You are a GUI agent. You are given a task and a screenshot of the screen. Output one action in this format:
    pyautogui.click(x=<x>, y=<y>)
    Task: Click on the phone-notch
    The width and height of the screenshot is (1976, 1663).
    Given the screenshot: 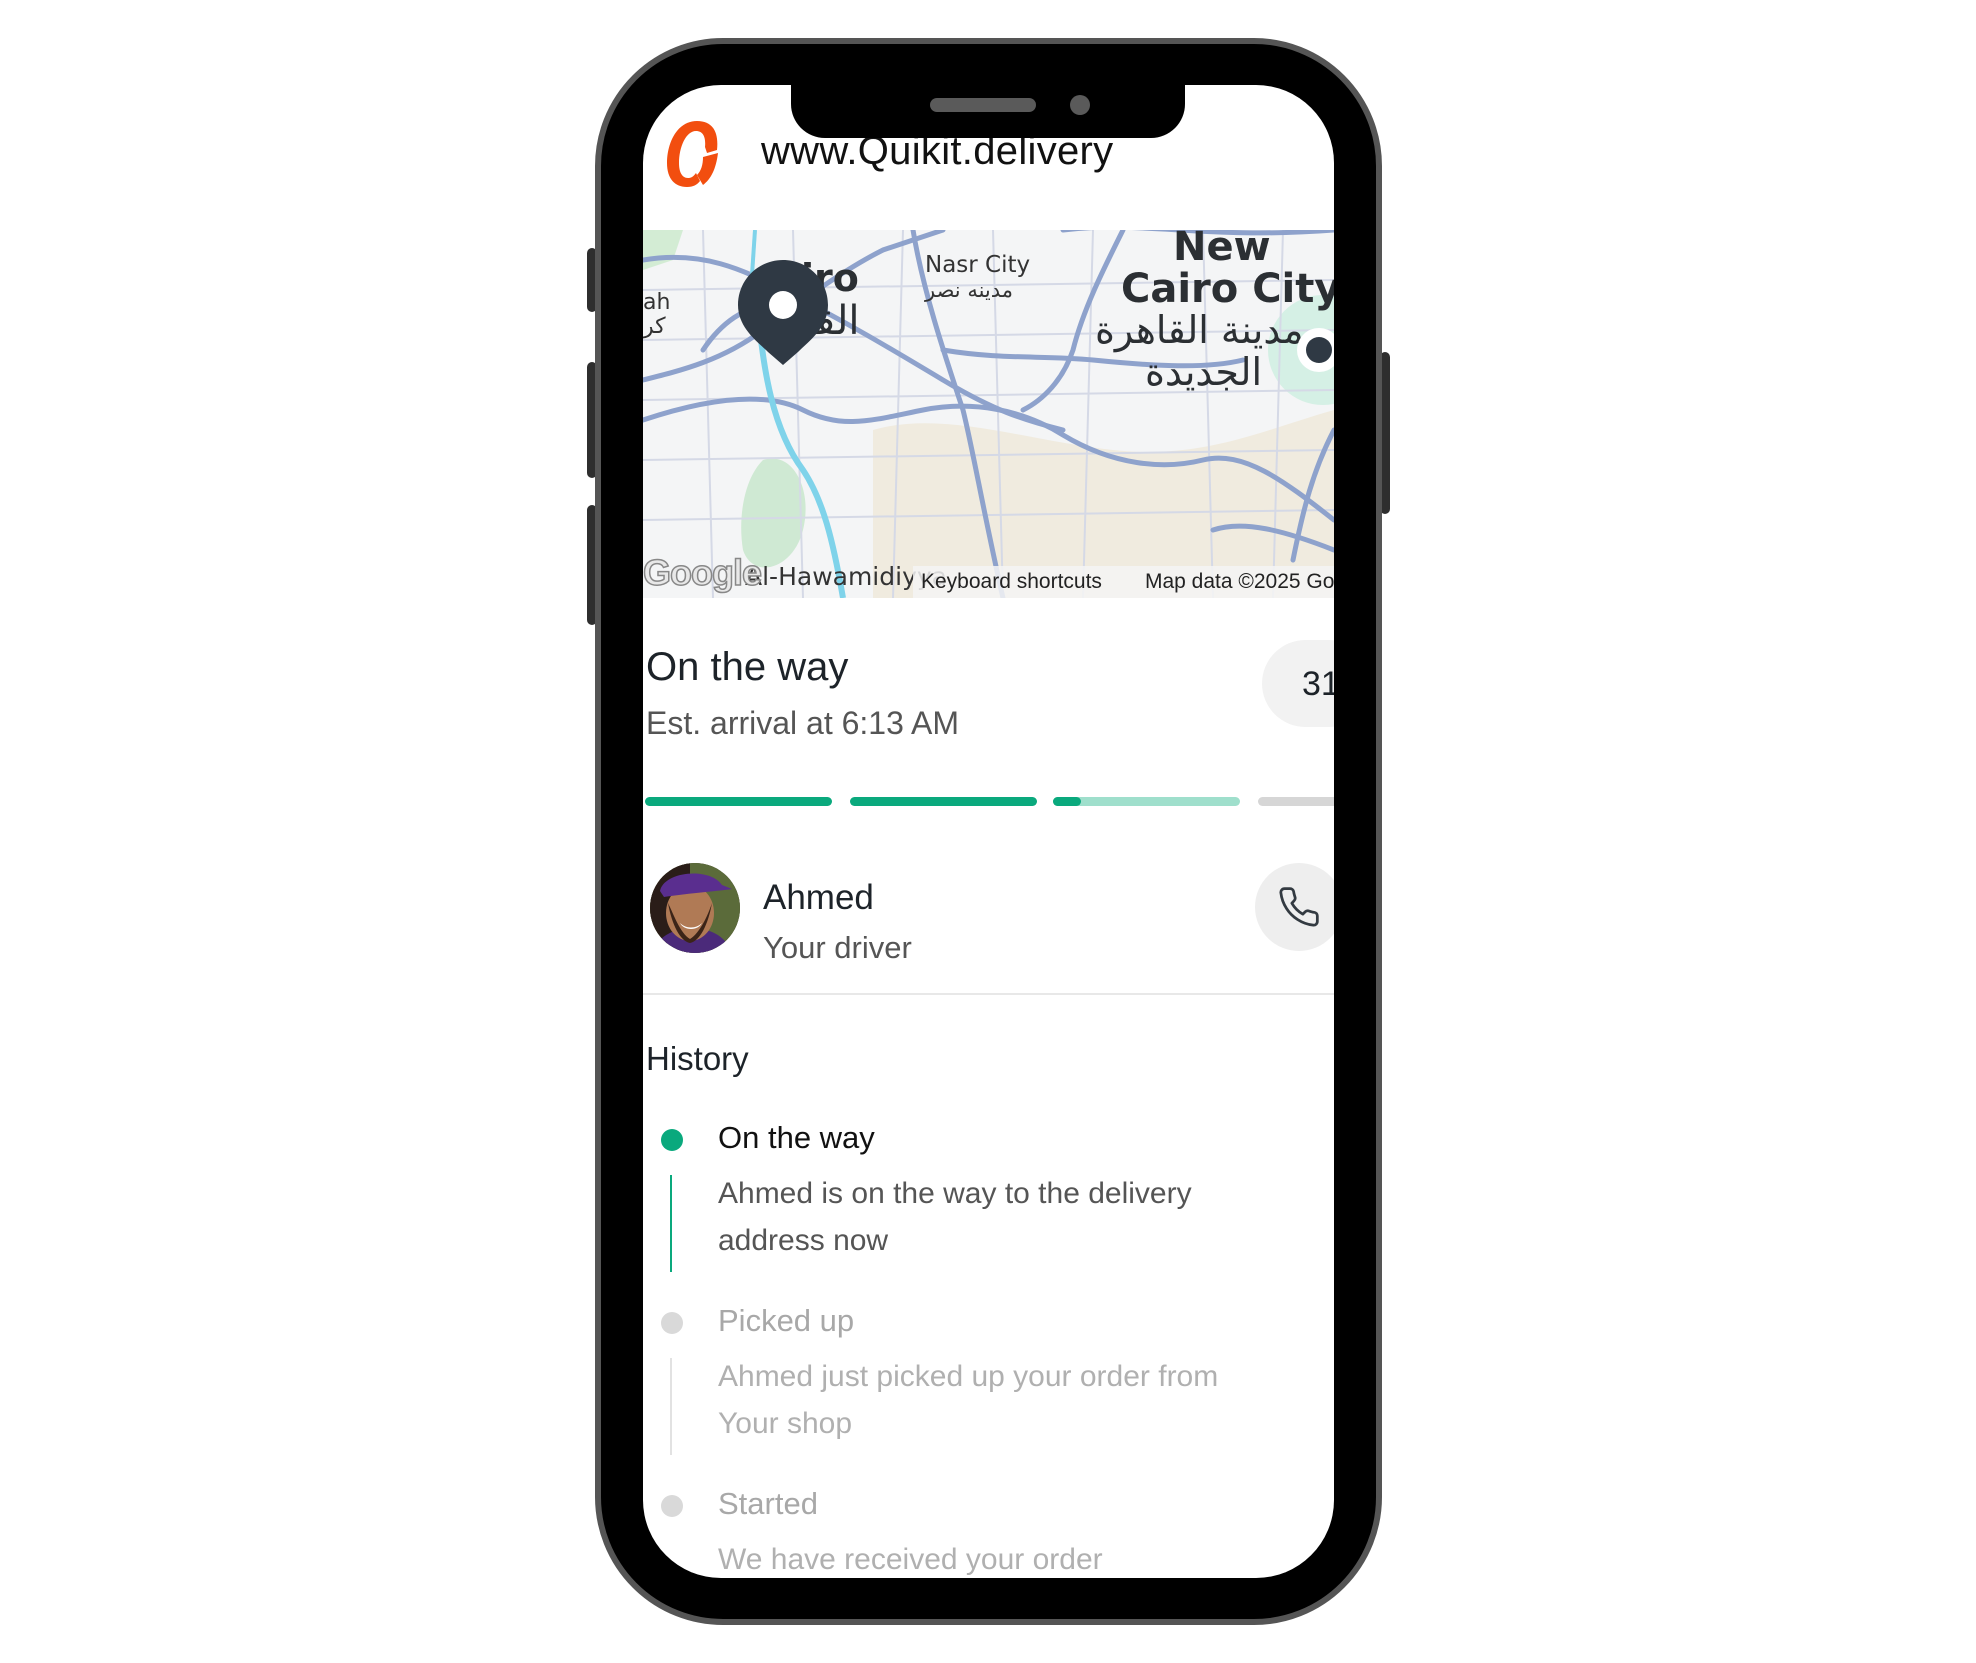 What is the action you would take?
    pyautogui.click(x=988, y=99)
    